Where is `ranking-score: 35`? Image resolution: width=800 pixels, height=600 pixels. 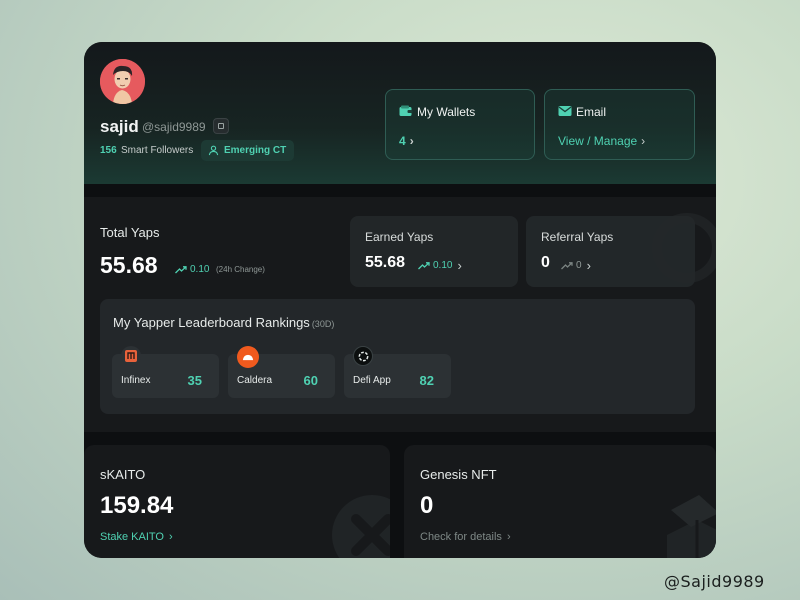
ranking-score: 35 is located at coordinates (194, 380).